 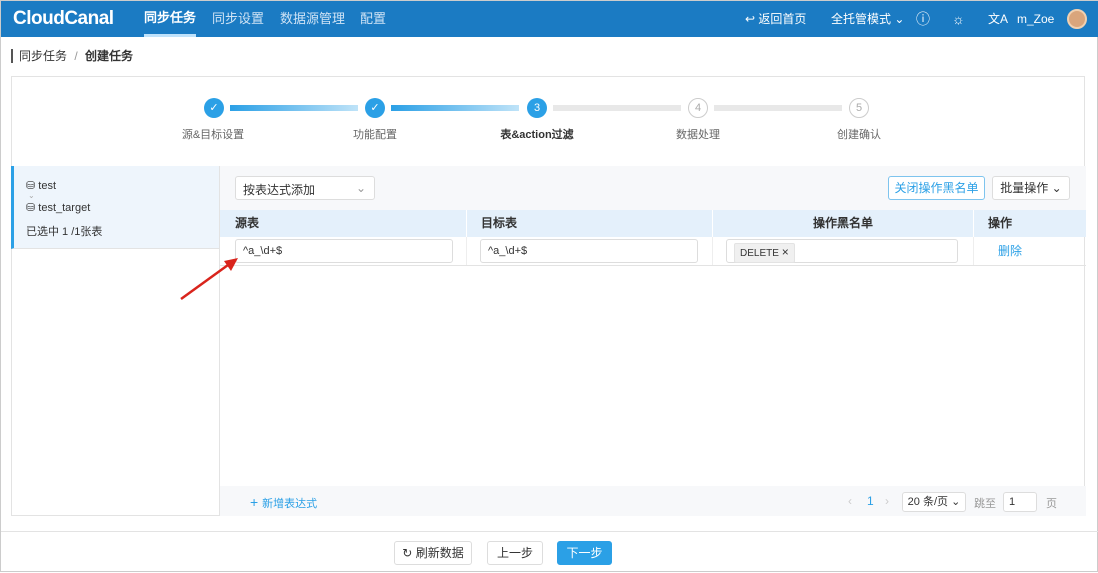 What do you see at coordinates (43, 56) in the screenshot?
I see `breadcrumb-parent: 同步任务` at bounding box center [43, 56].